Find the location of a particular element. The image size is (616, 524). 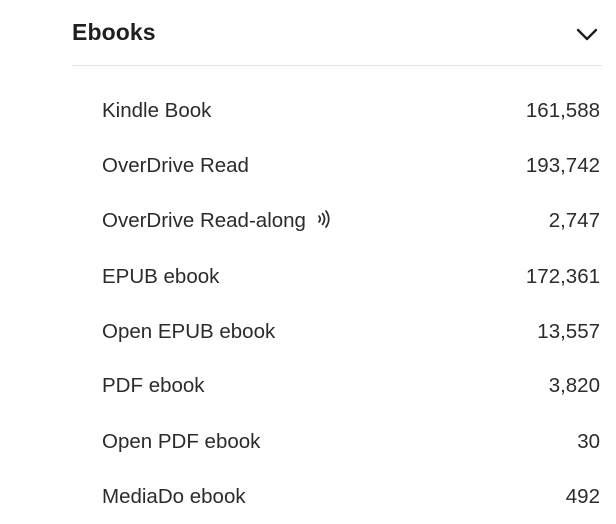

format-count: 13,557 is located at coordinates (568, 331).